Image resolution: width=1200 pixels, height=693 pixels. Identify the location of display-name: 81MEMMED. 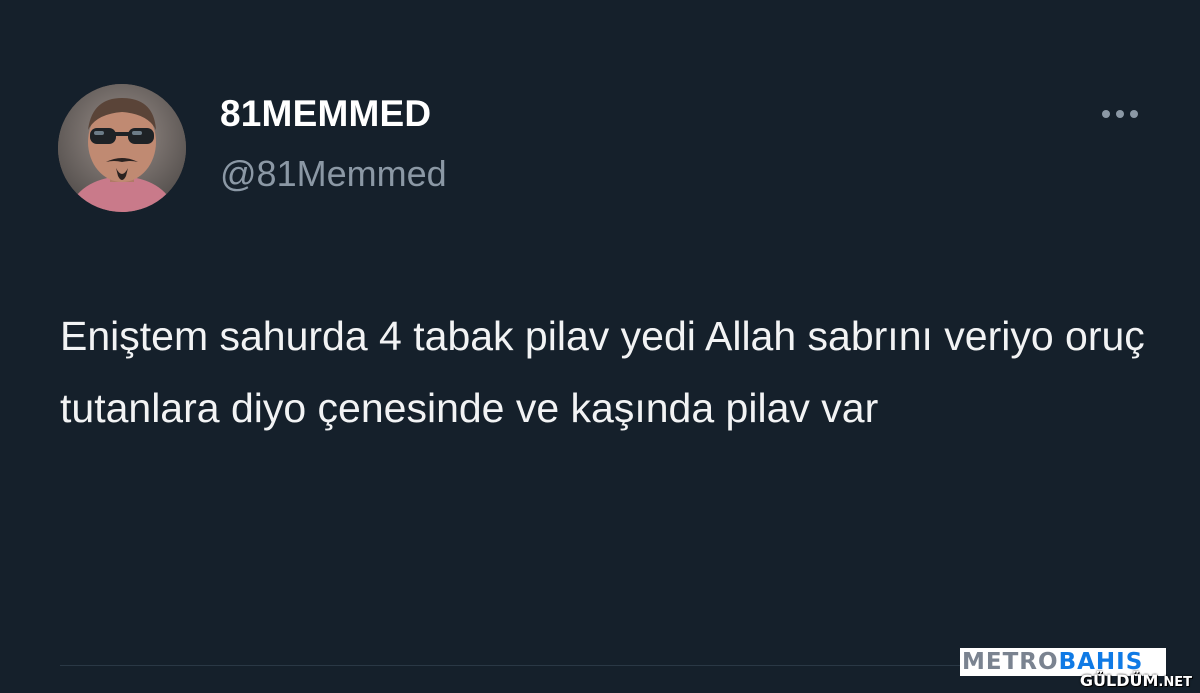
(325, 114).